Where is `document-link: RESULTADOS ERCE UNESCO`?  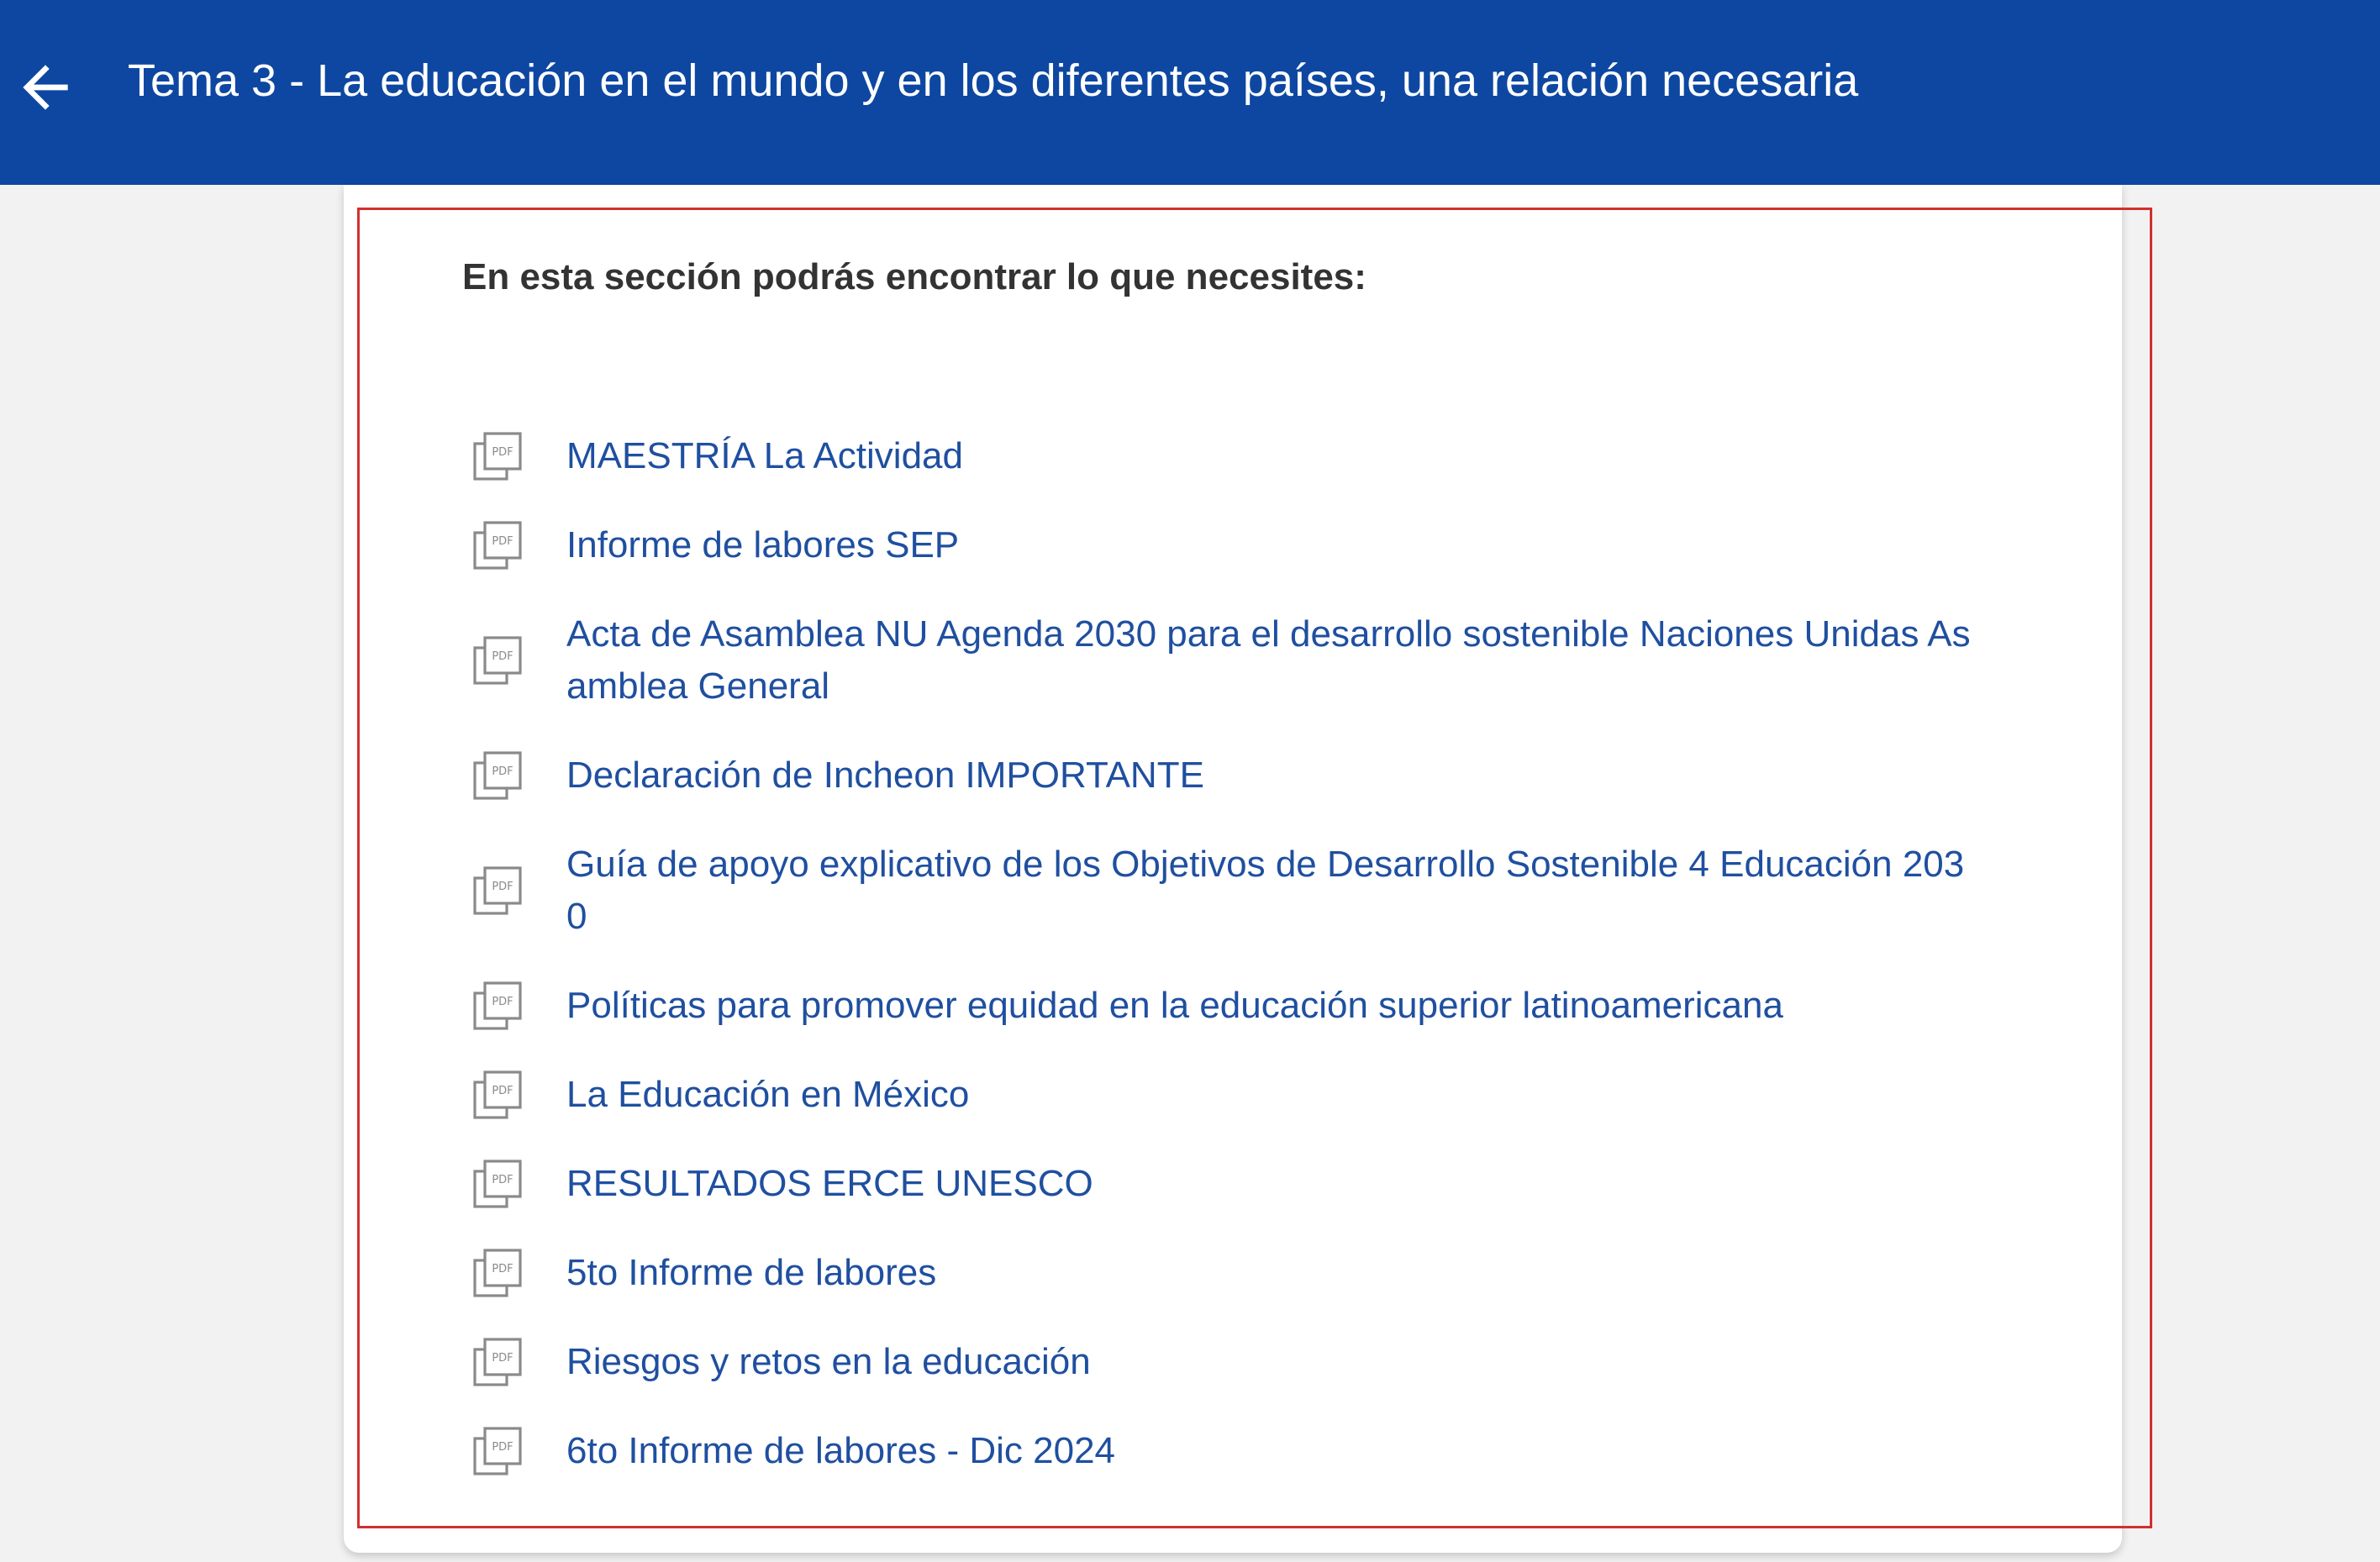
document-link: RESULTADOS ERCE UNESCO is located at coordinates (829, 1184).